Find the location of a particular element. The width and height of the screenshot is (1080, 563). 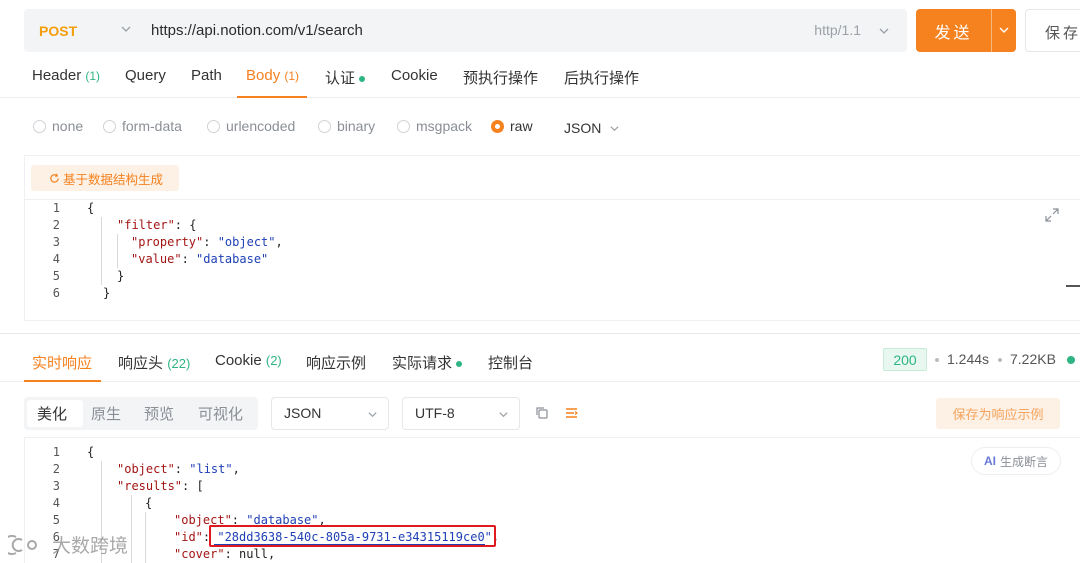

encoding-select: UTF-8 is located at coordinates (461, 413).